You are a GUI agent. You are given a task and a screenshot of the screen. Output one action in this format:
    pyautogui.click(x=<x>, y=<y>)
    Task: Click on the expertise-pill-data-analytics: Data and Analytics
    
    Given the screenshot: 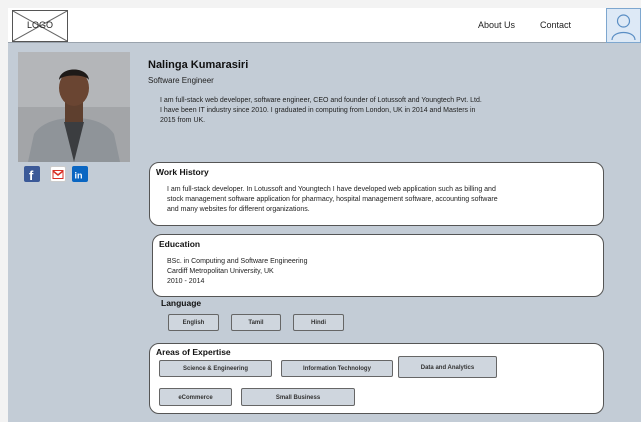 What is the action you would take?
    pyautogui.click(x=447, y=367)
    